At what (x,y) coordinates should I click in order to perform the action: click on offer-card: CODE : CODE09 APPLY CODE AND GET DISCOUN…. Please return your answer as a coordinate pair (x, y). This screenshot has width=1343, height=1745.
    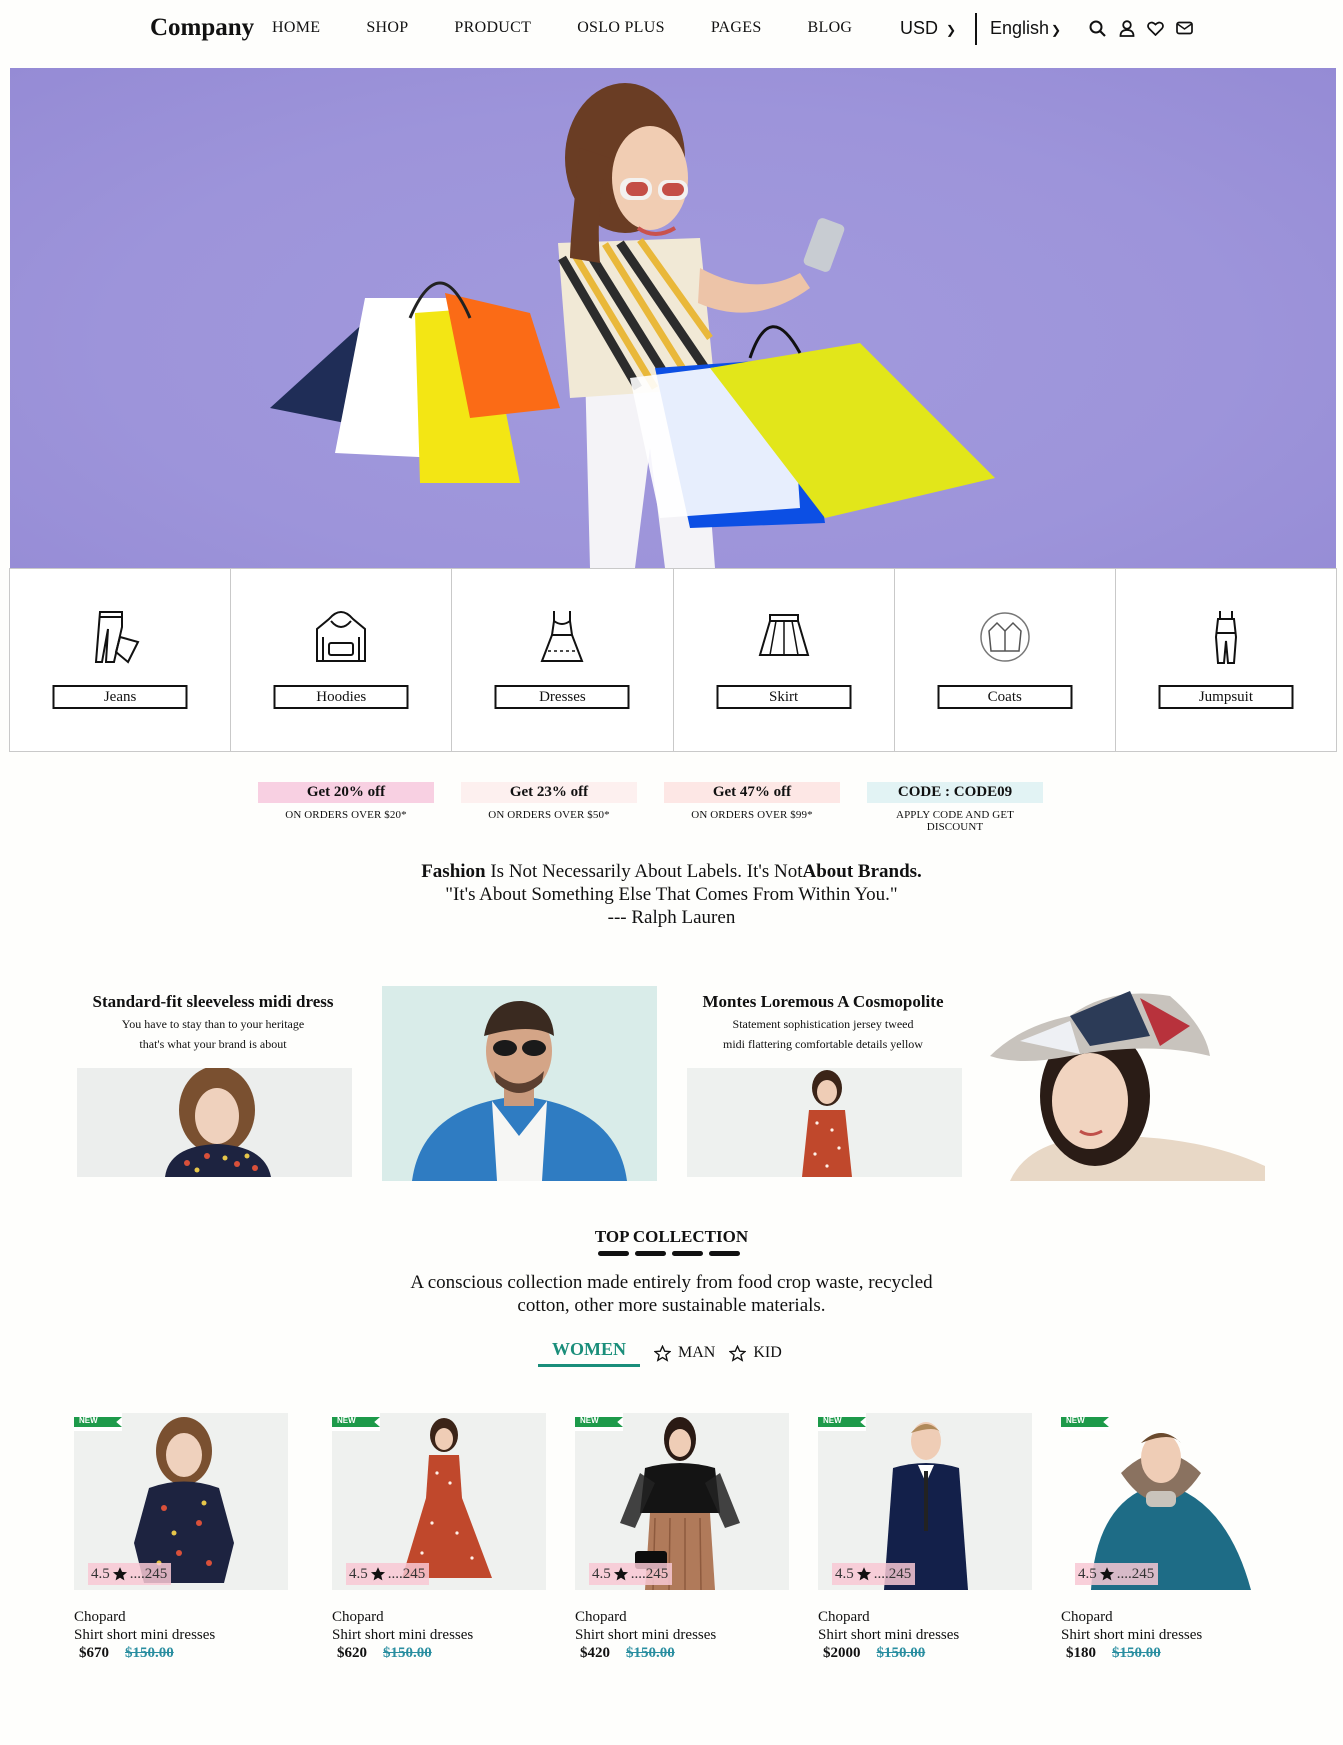
    Looking at the image, I should click on (955, 807).